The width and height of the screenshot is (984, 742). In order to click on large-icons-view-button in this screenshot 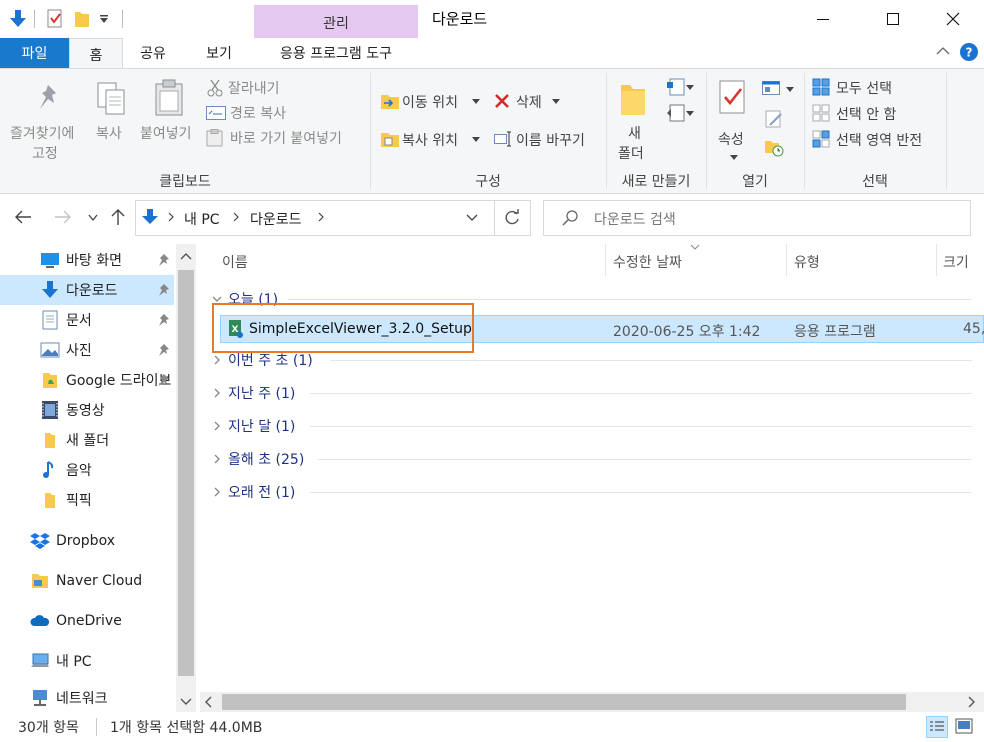, I will do `click(965, 727)`.